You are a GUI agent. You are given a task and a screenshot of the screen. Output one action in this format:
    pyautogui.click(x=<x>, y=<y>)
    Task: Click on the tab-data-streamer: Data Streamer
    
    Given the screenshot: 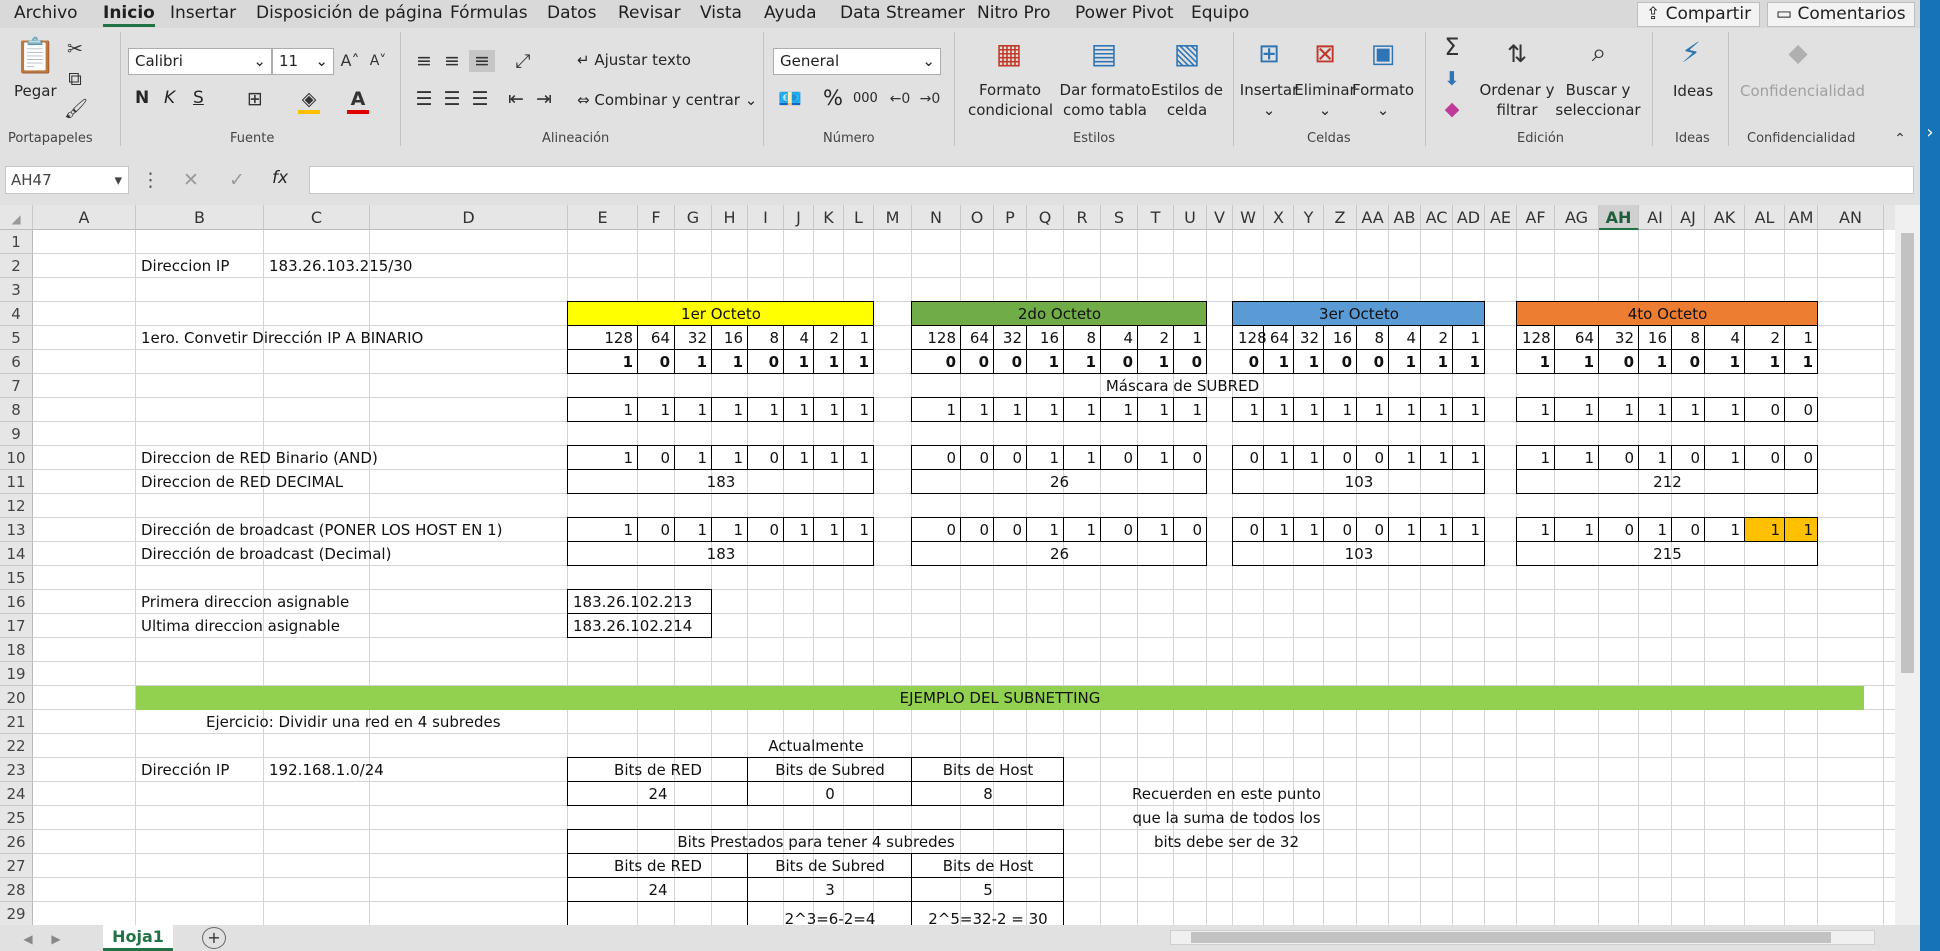 What is the action you would take?
    pyautogui.click(x=902, y=13)
    